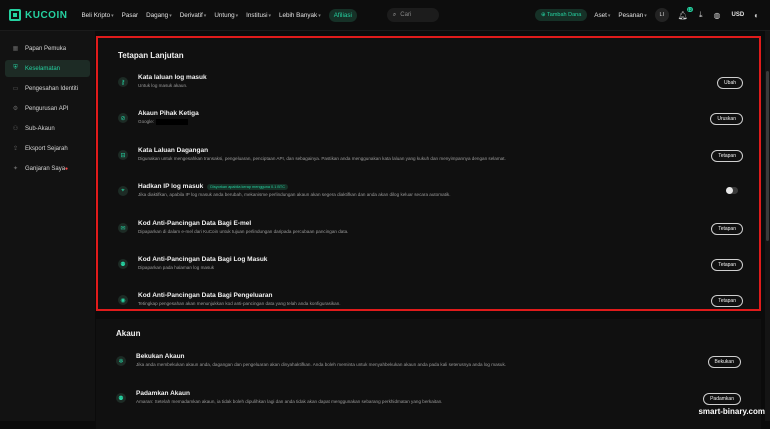  I want to click on freeze-icon: ❄, so click(121, 361).